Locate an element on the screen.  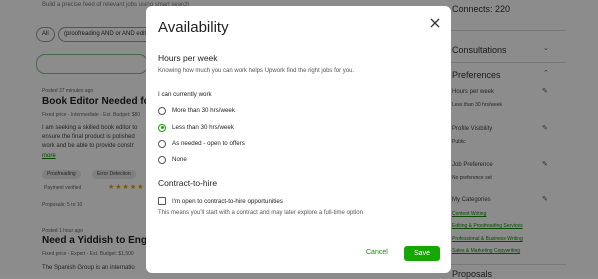
contract-heading: Contract-to-hire is located at coordinates (188, 183).